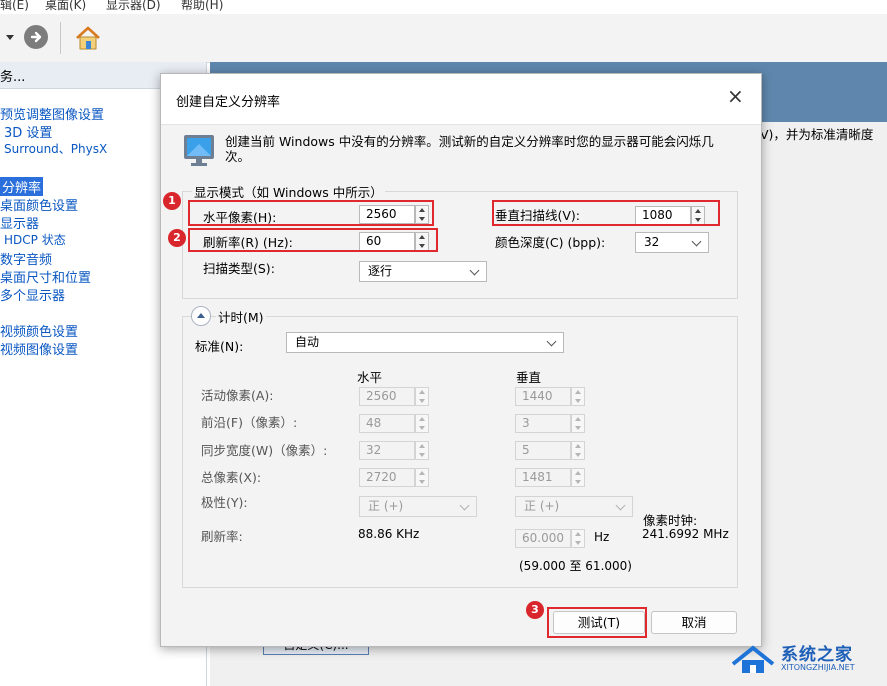 Image resolution: width=887 pixels, height=686 pixels. Describe the element at coordinates (817, 655) in the screenshot. I see `watermark-brand: 系统之家` at that location.